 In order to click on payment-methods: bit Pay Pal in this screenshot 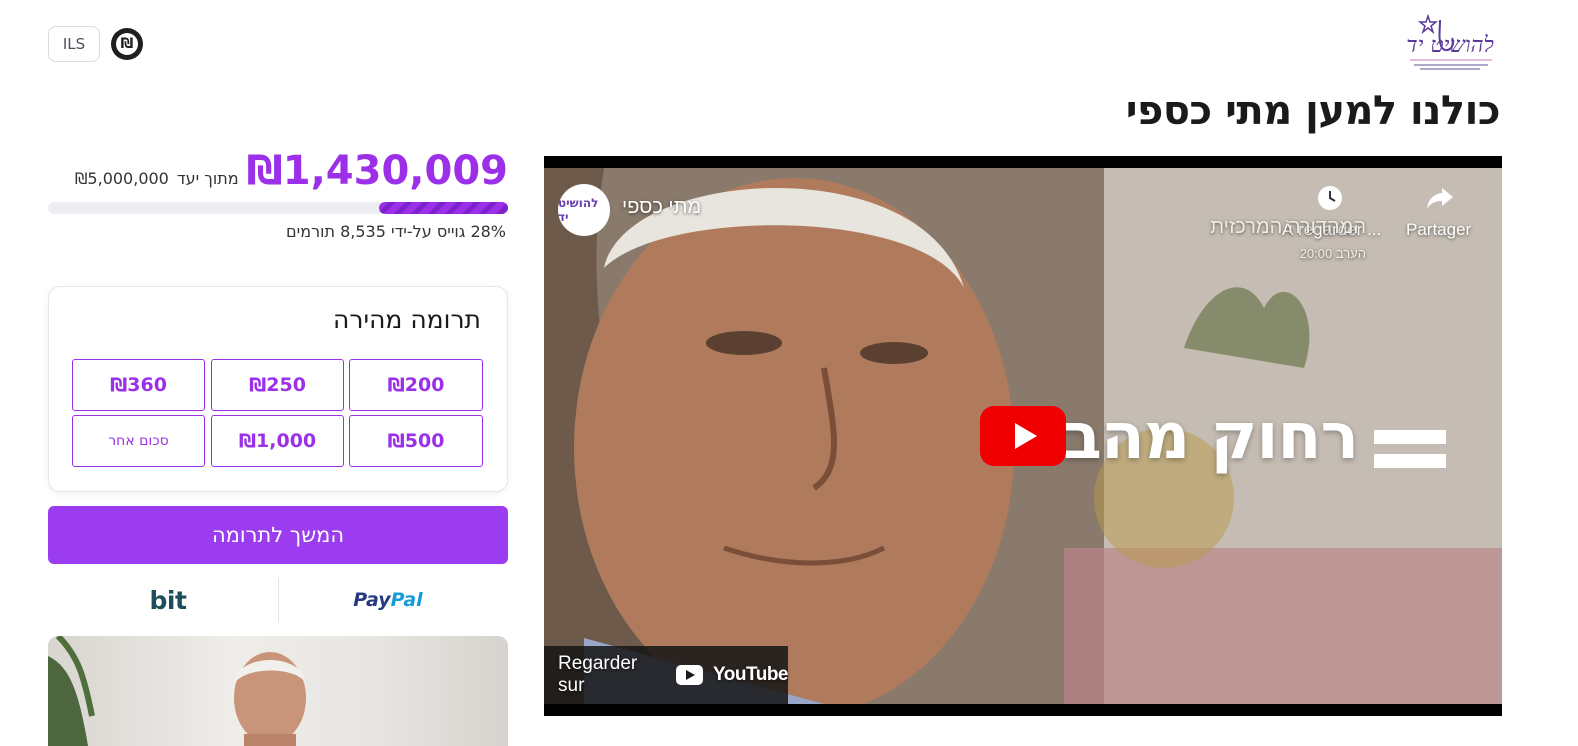, I will do `click(278, 600)`.